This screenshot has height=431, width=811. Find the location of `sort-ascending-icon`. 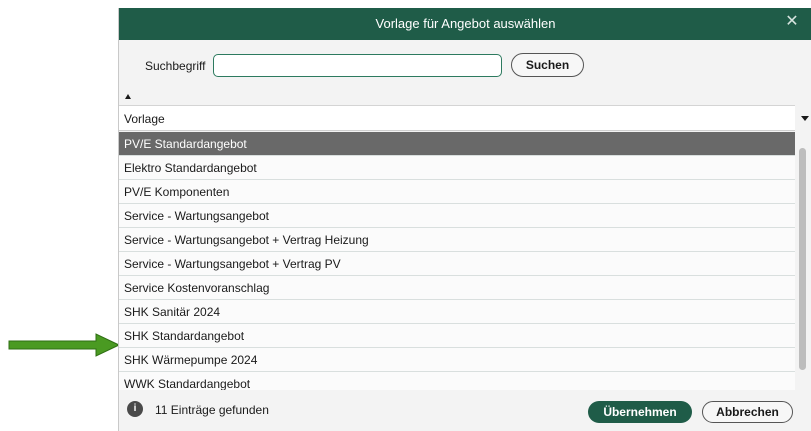

sort-ascending-icon is located at coordinates (128, 96).